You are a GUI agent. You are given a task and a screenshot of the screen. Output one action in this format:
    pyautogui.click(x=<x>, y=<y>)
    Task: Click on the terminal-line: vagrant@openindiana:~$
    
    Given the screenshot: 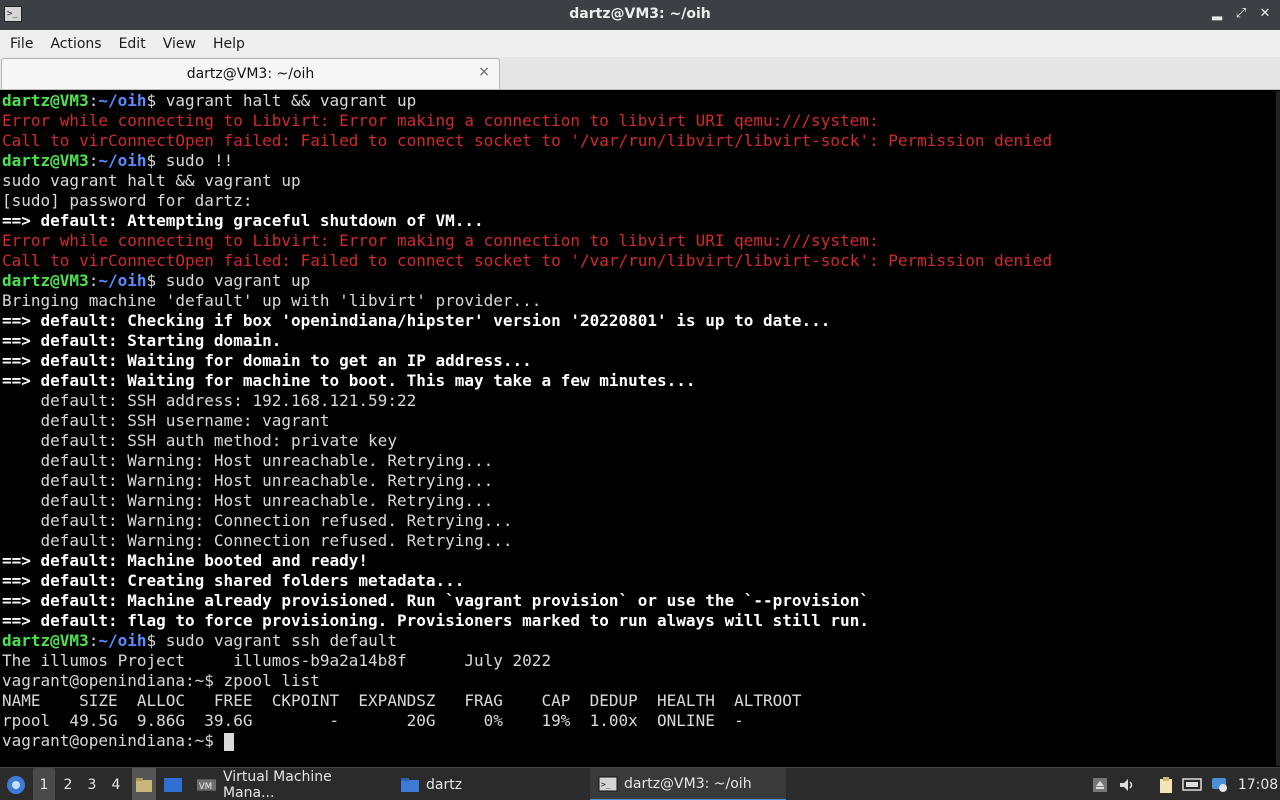 What is the action you would take?
    pyautogui.click(x=118, y=741)
    